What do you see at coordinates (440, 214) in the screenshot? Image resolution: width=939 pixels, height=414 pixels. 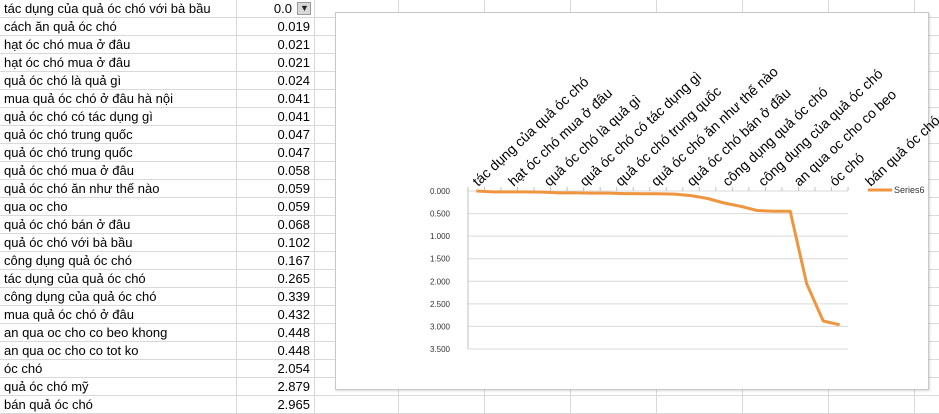 I see `y-tick-label: 0.500` at bounding box center [440, 214].